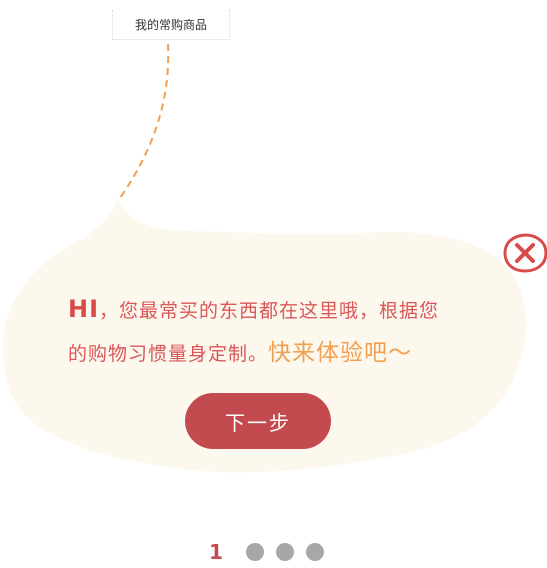  I want to click on pointer-line, so click(144, 121).